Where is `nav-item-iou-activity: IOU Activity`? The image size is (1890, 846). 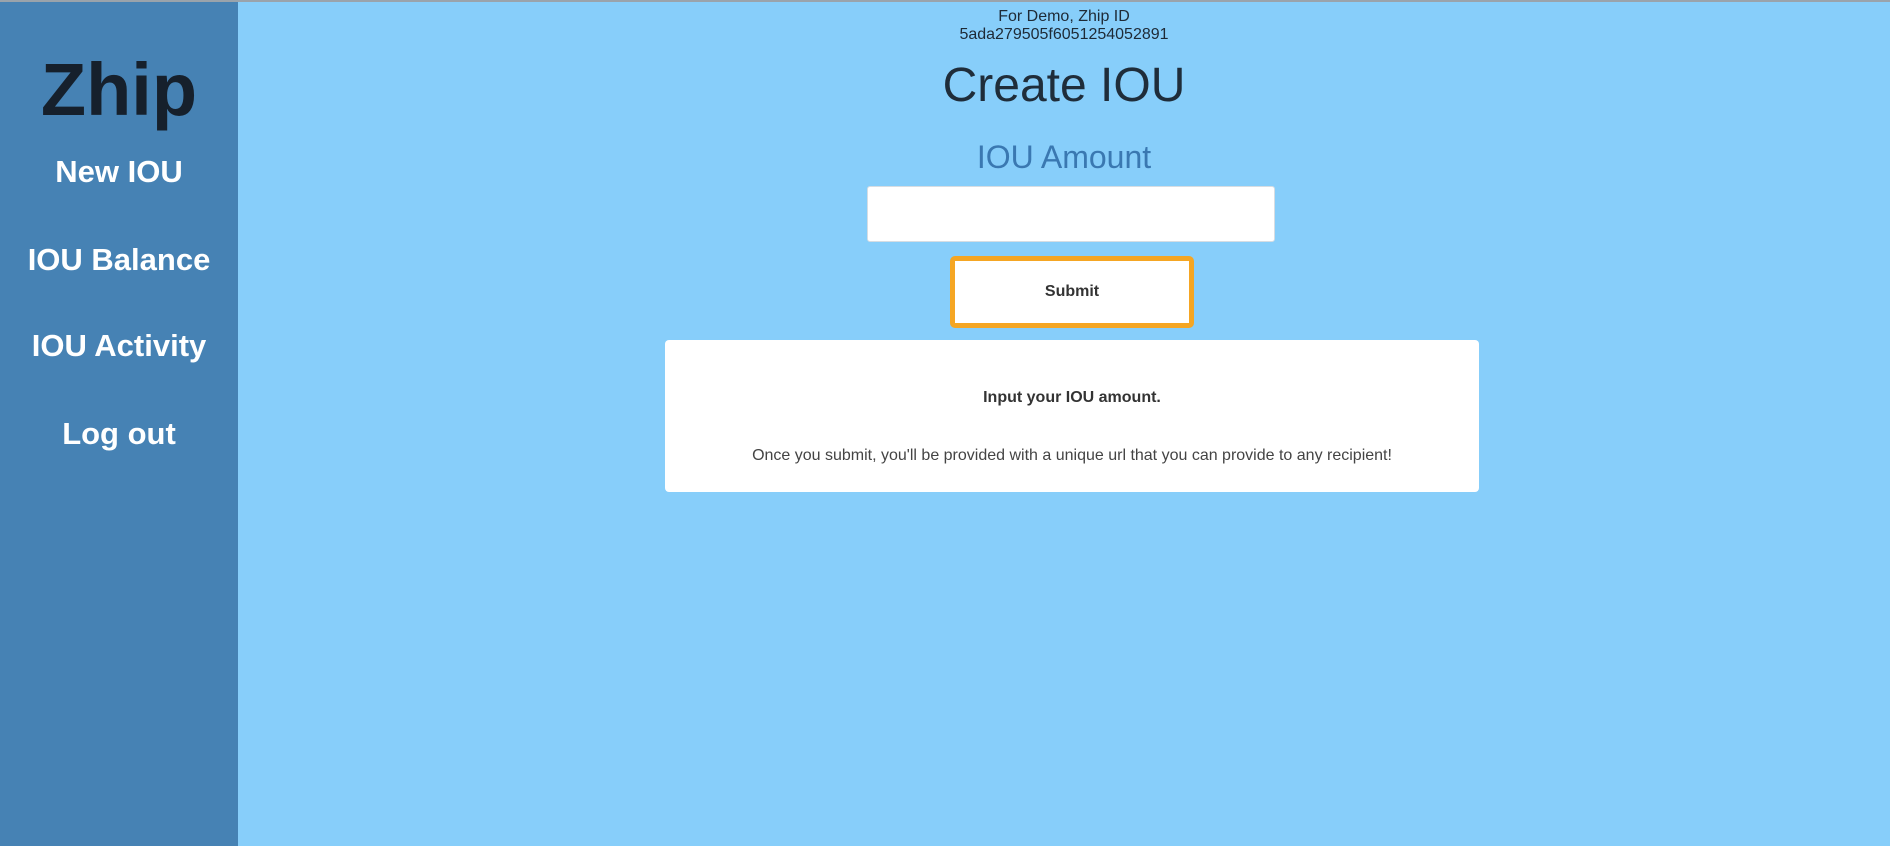
nav-item-iou-activity: IOU Activity is located at coordinates (119, 346).